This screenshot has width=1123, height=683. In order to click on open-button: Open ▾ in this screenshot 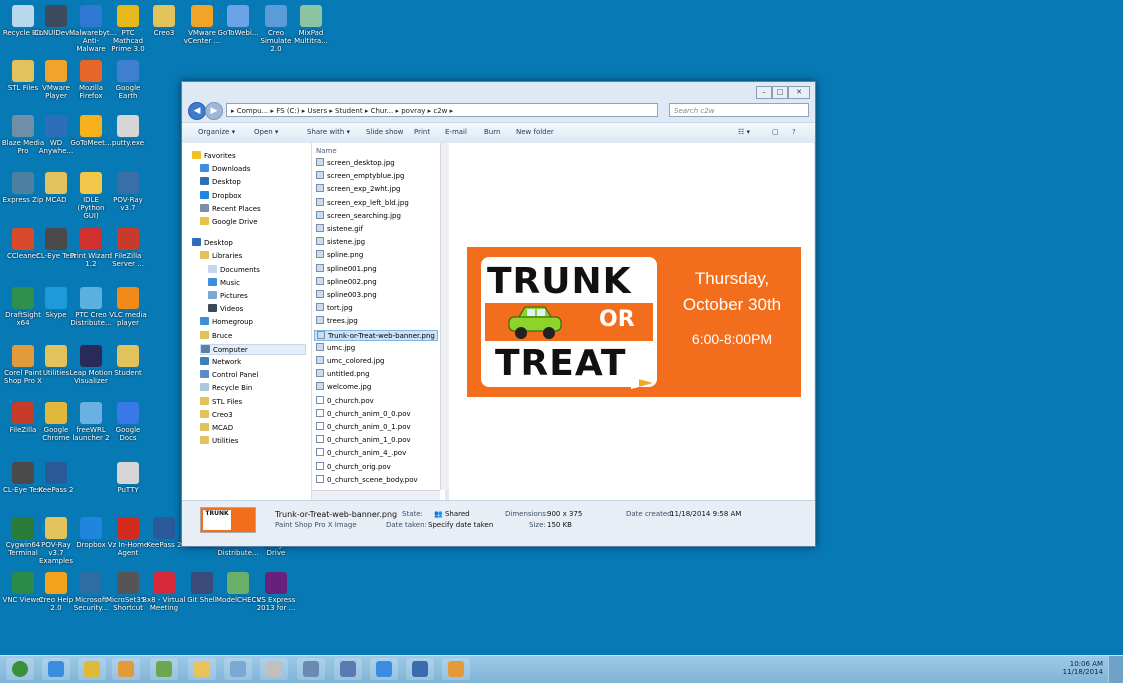, I will do `click(266, 132)`.